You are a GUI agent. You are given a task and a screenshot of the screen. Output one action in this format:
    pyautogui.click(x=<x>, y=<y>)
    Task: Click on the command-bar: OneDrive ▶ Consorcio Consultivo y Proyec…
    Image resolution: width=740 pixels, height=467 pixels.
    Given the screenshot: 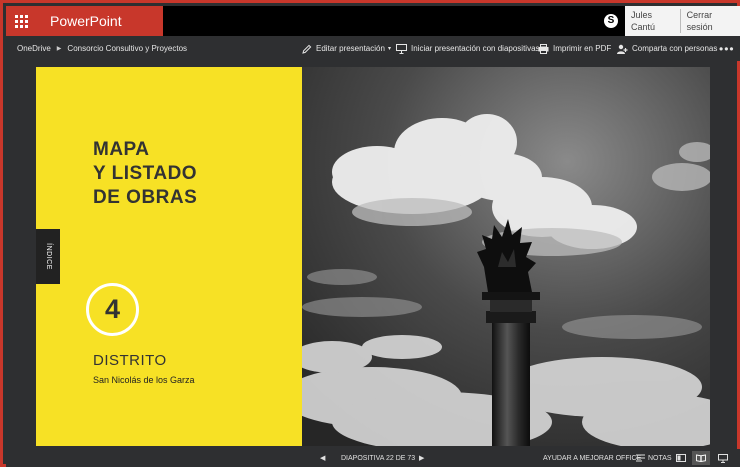 What is the action you would take?
    pyautogui.click(x=373, y=48)
    